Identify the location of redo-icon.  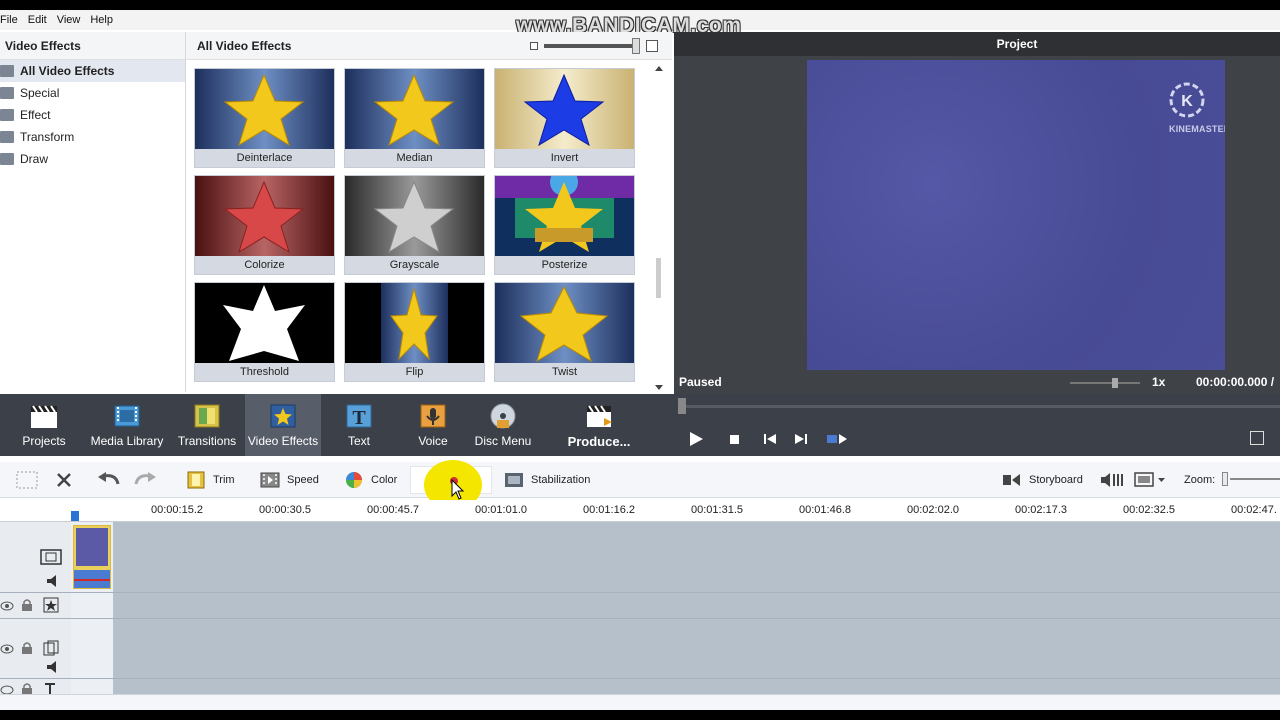
(145, 480).